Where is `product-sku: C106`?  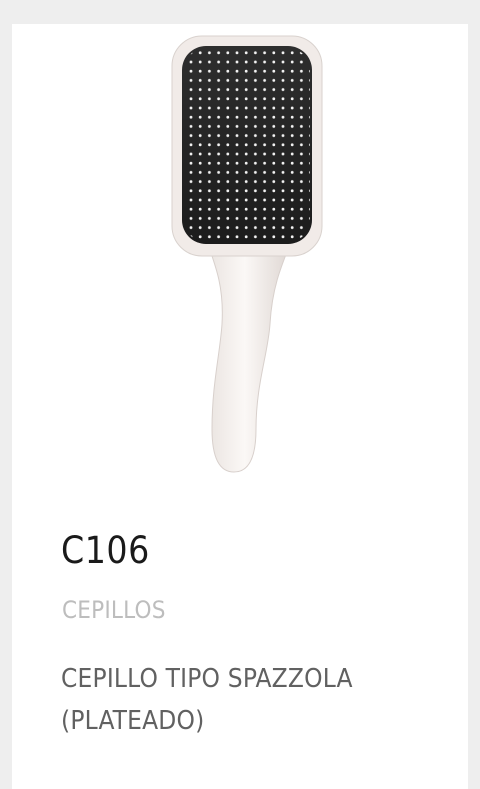 product-sku: C106 is located at coordinates (105, 551).